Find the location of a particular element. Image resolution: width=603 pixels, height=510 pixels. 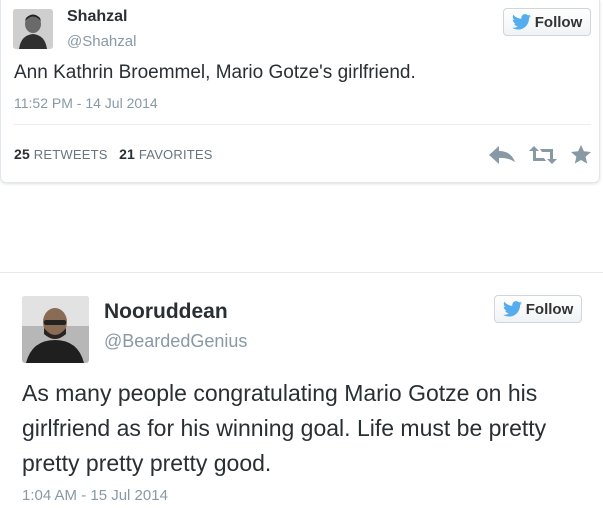

timestamp: 11:52 PM - 14 Jul 2014 is located at coordinates (86, 103).